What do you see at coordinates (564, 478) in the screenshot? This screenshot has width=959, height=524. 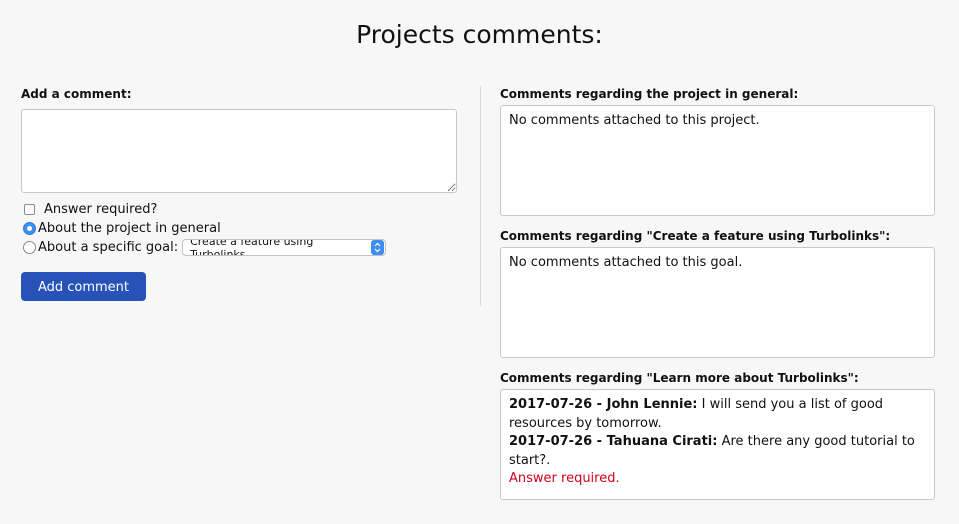 I see `answer-required-note: Answer required.` at bounding box center [564, 478].